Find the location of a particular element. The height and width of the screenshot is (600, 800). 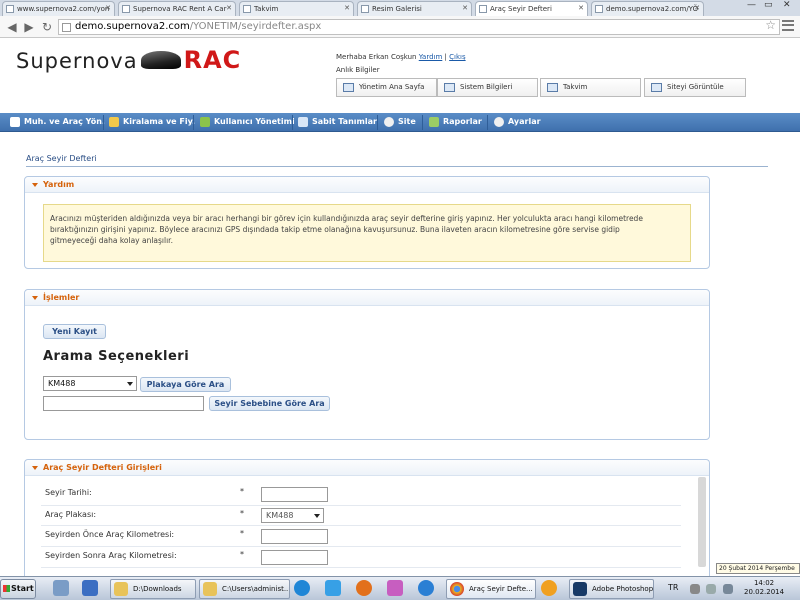

calendar-button: Takvim is located at coordinates (590, 87).